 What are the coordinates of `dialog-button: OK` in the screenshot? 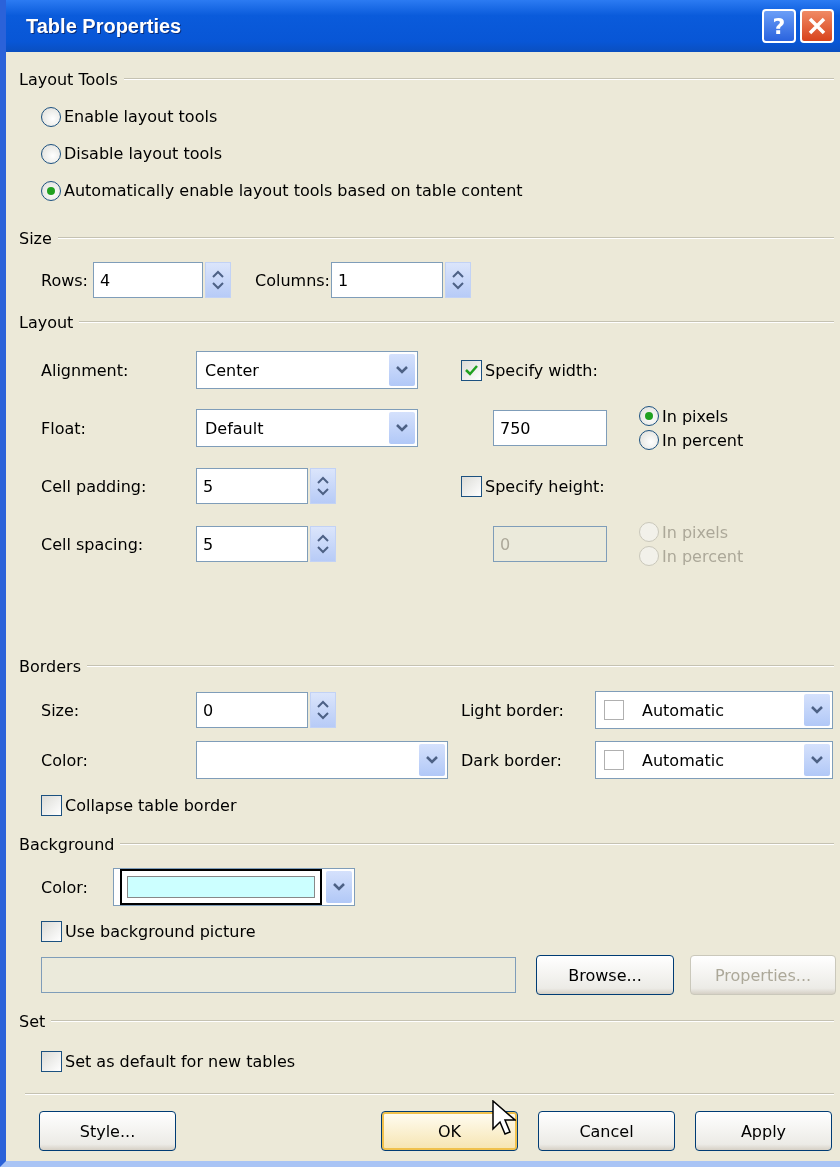 It's located at (449, 1131).